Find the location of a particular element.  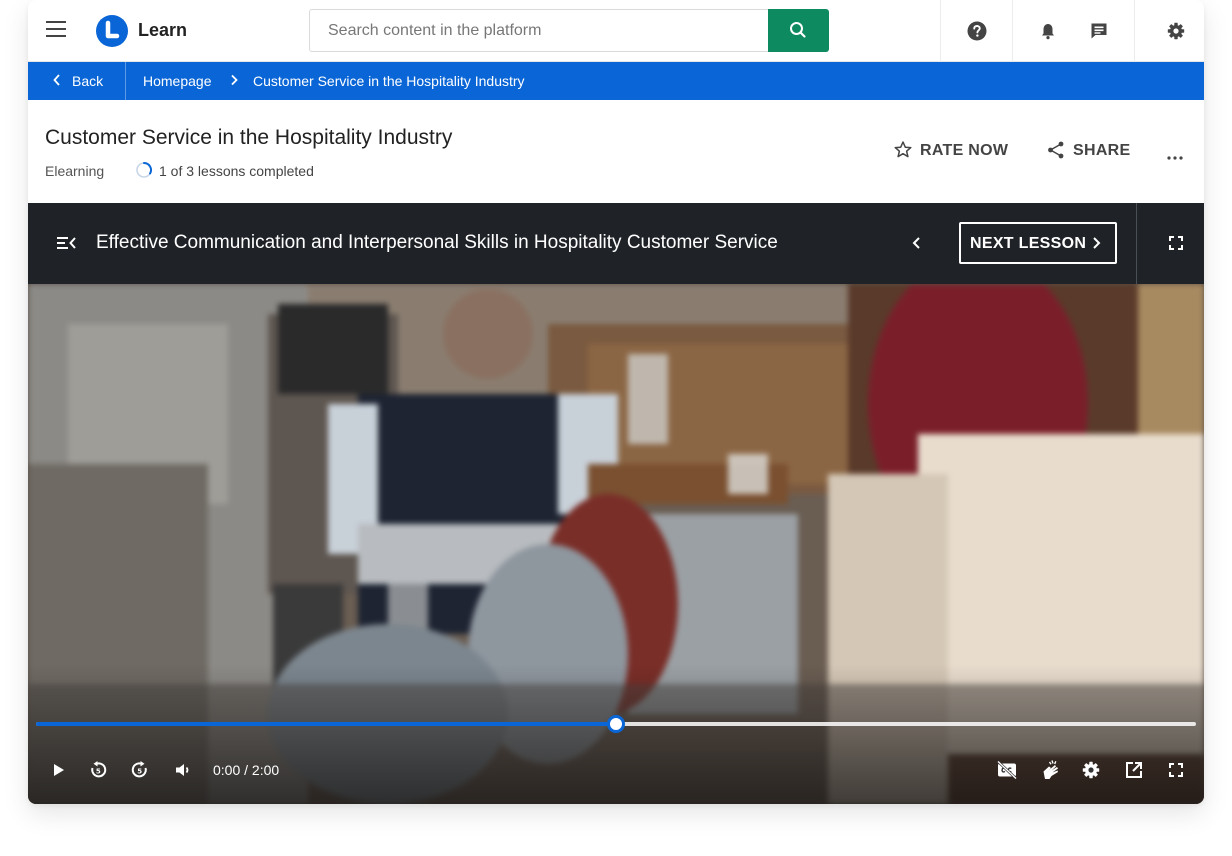

play-icon is located at coordinates (58, 770).